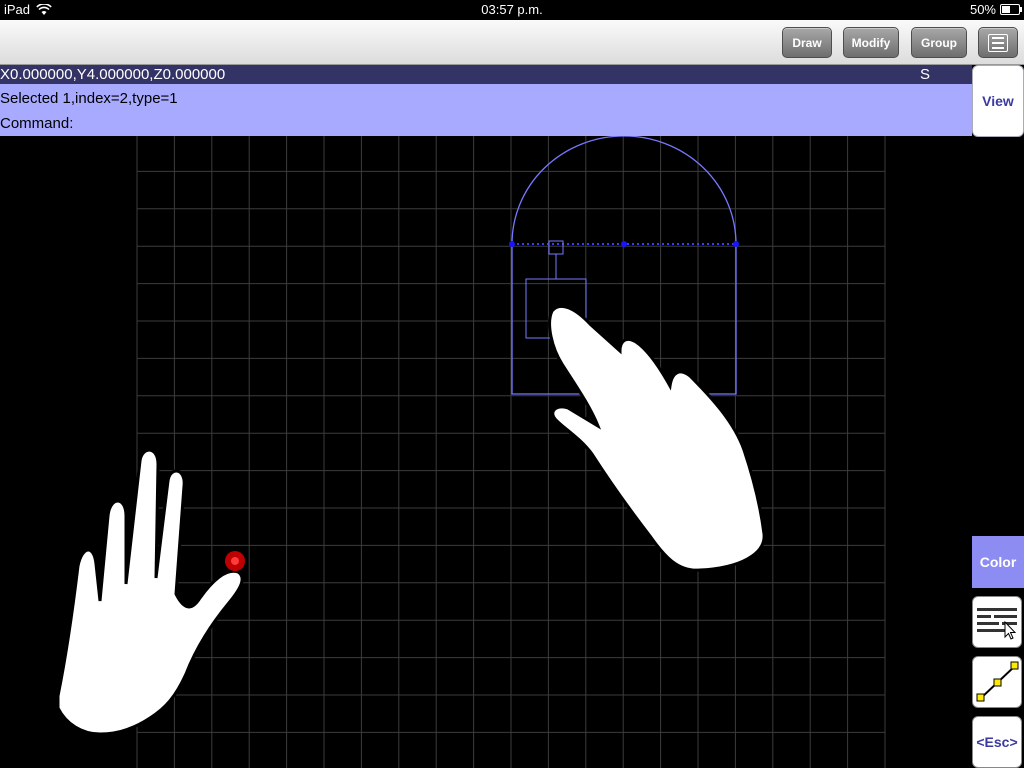 The image size is (1024, 768). I want to click on line-endpoints-icon, so click(997, 681).